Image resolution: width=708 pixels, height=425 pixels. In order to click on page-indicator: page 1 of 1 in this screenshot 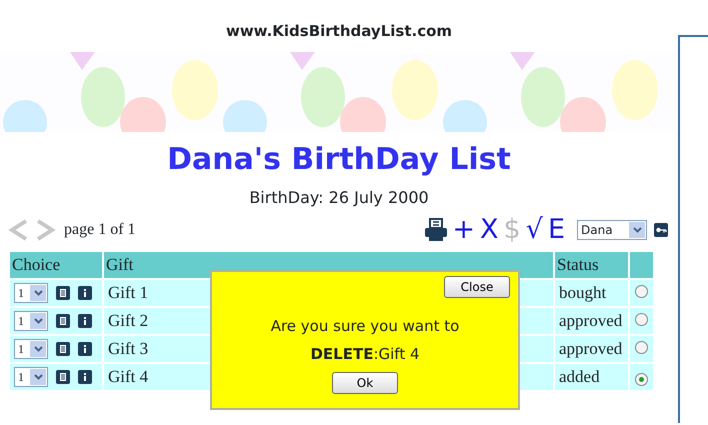, I will do `click(100, 230)`.